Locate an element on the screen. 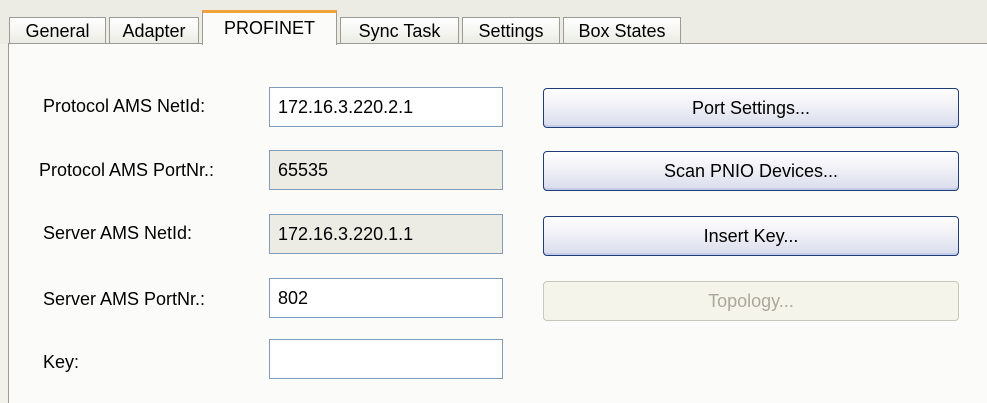 The image size is (987, 403). protocol-ams-netid-field: 172.16.3.220.2.1 is located at coordinates (386, 107).